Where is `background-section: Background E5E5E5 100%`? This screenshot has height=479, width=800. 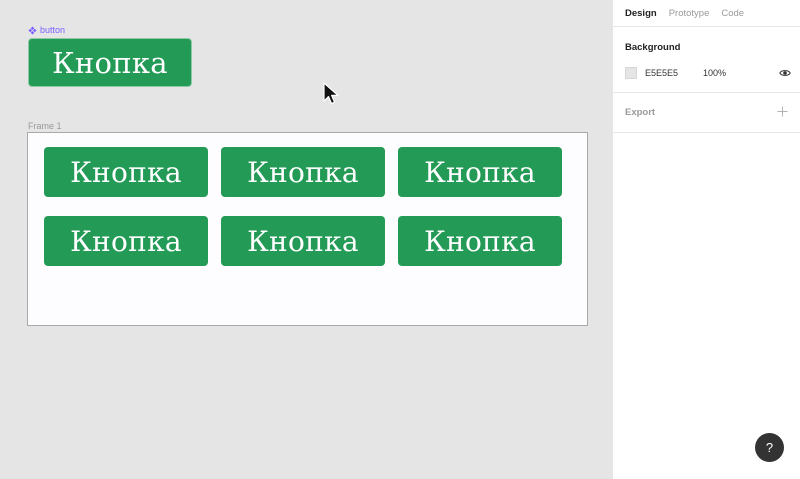
background-section: Background E5E5E5 100% is located at coordinates (706, 60).